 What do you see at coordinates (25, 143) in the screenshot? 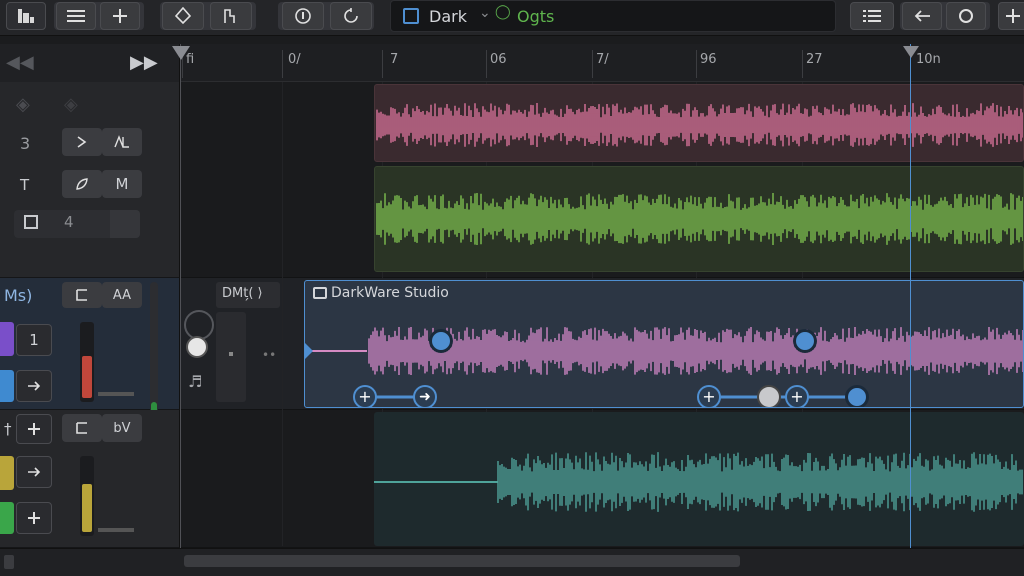
I see `track-number: 3` at bounding box center [25, 143].